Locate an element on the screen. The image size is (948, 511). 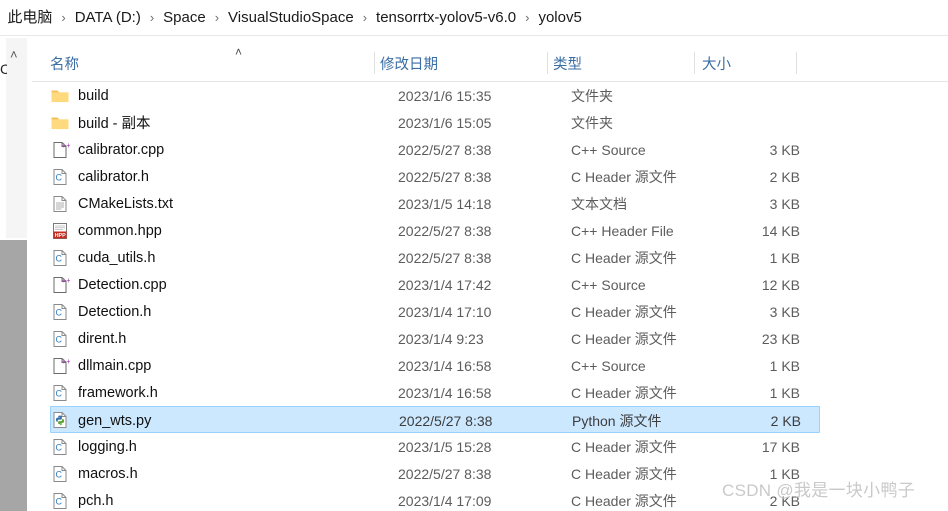
file-date-modified: 2023/1/5 14:18 is located at coordinates (445, 203).